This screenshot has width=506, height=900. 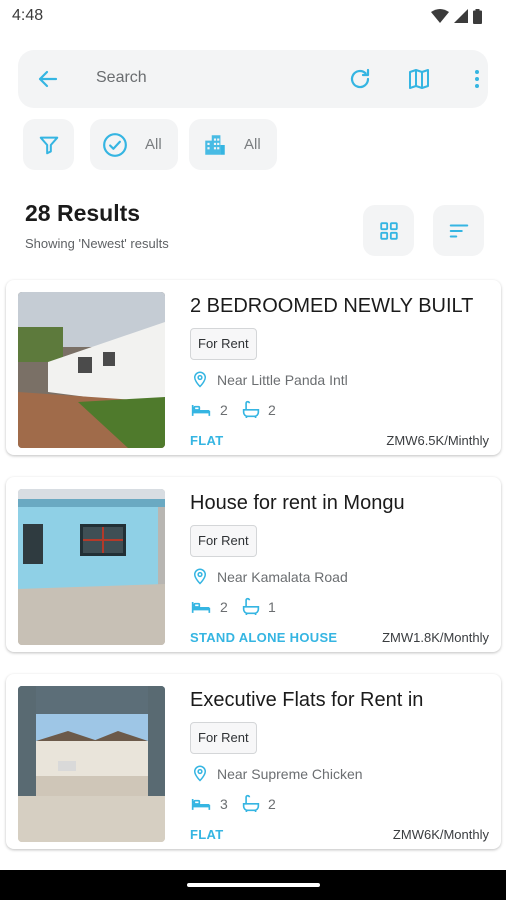 I want to click on buildings-icon, so click(x=215, y=144).